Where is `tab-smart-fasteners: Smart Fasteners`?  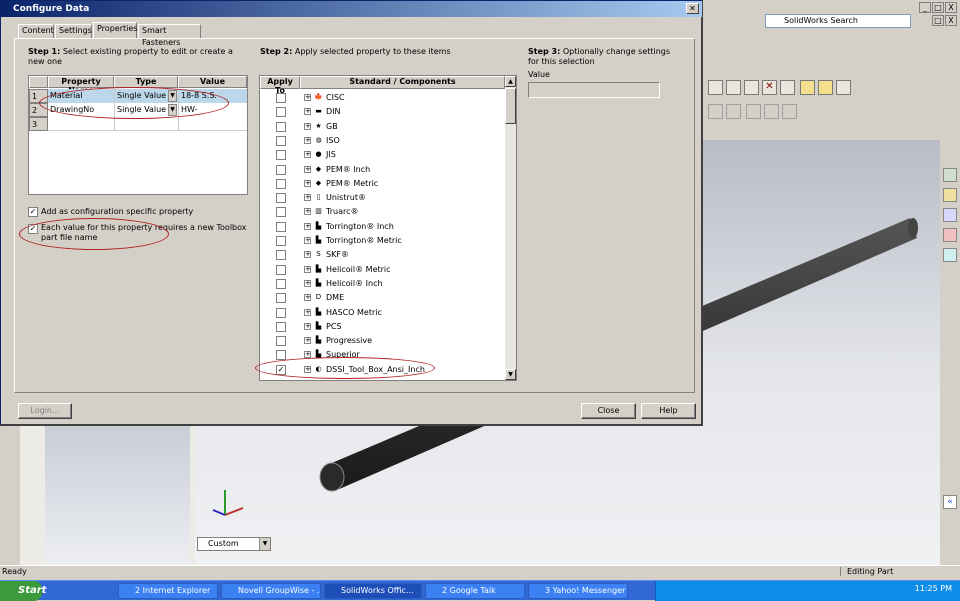 tab-smart-fasteners: Smart Fasteners is located at coordinates (169, 35).